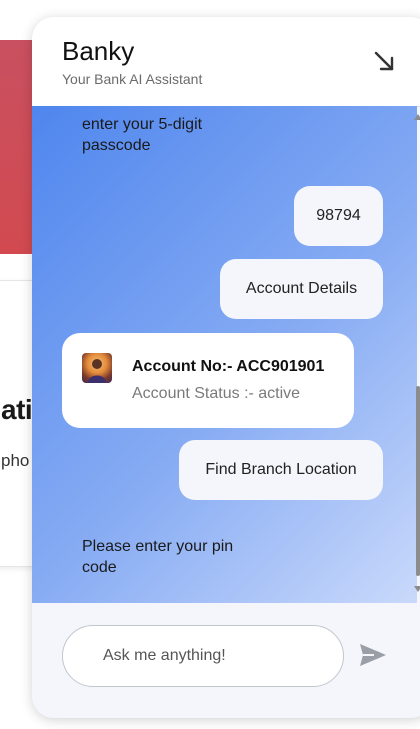 Image resolution: width=420 pixels, height=729 pixels. Describe the element at coordinates (417, 117) in the screenshot. I see `scroll-up-arrow-icon` at that location.